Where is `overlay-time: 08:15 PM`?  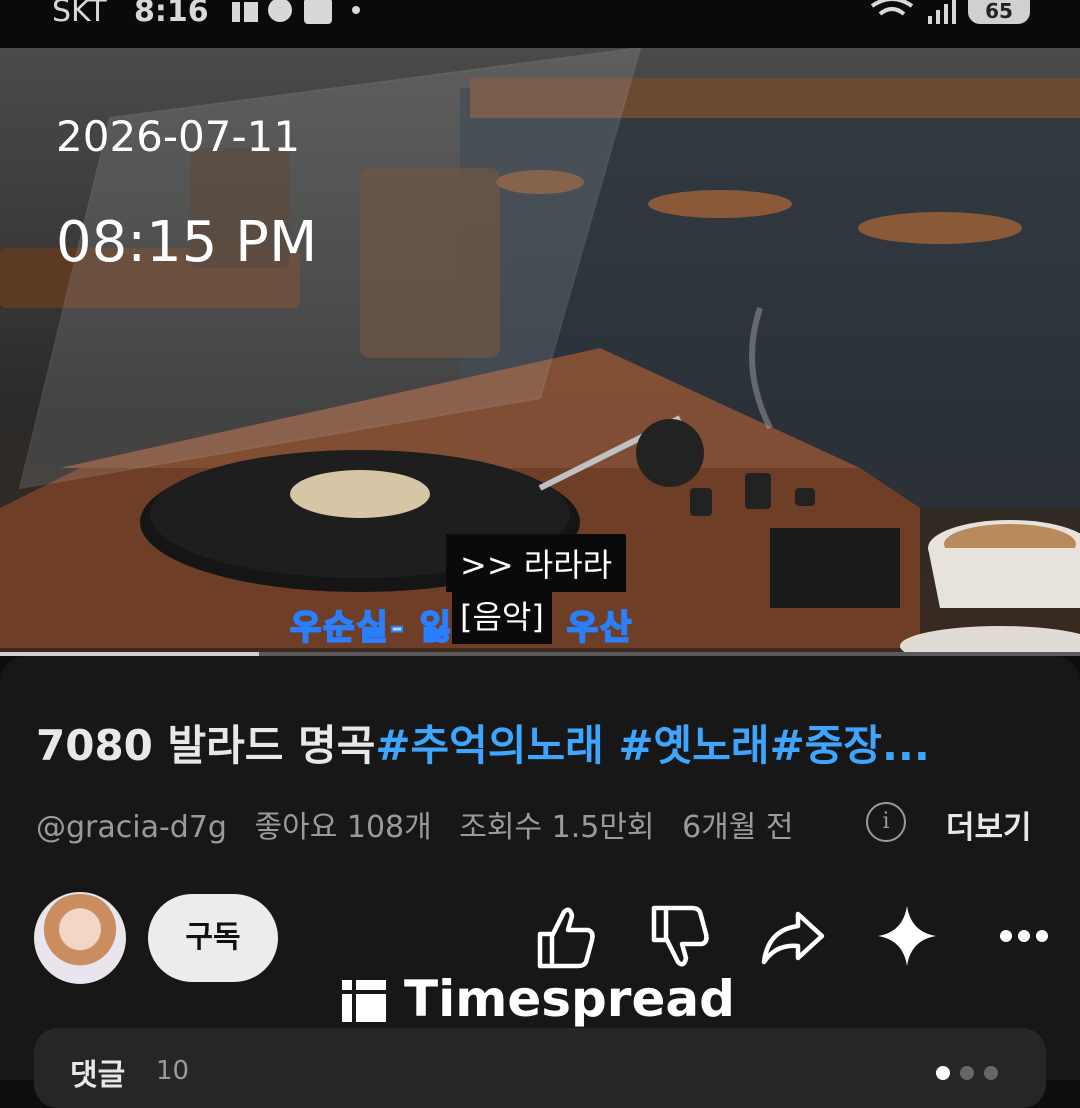
overlay-time: 08:15 PM is located at coordinates (187, 242).